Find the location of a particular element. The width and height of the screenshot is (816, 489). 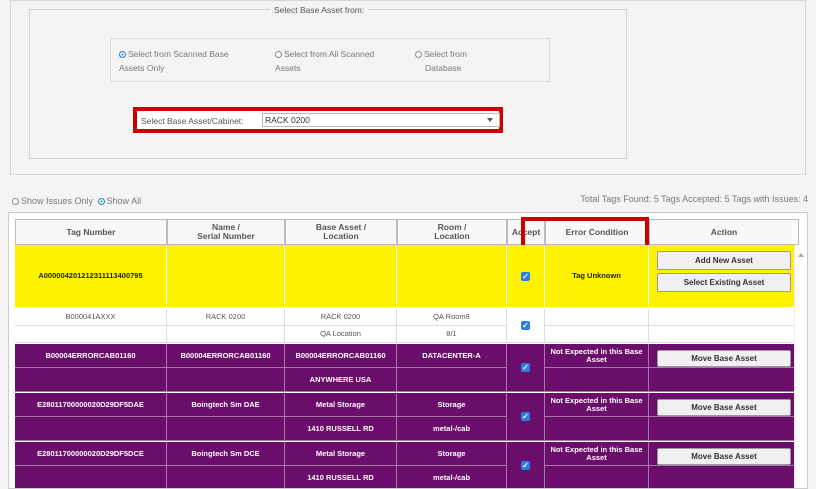

scroll-up-icon is located at coordinates (801, 255).